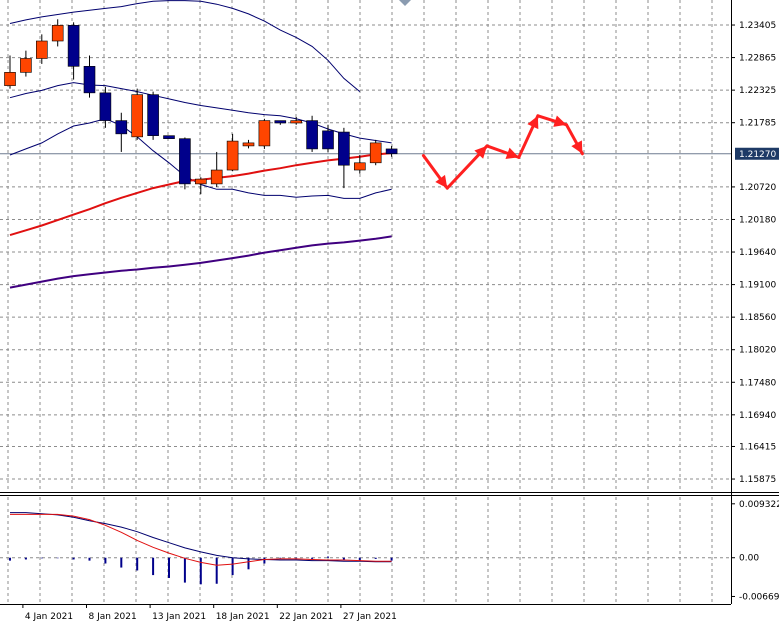 Image resolution: width=779 pixels, height=628 pixels. What do you see at coordinates (757, 351) in the screenshot?
I see `price-axis-label: 1.18020` at bounding box center [757, 351].